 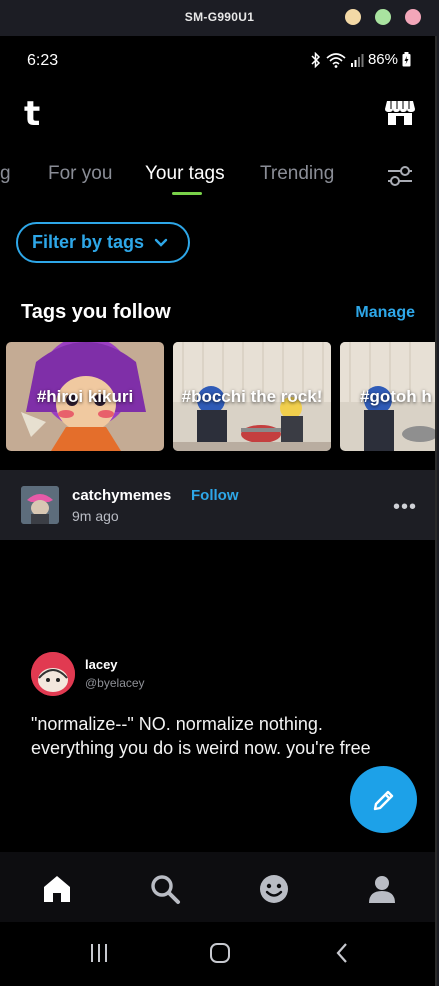 I want to click on device-title: SM-G990U1, so click(x=219, y=17).